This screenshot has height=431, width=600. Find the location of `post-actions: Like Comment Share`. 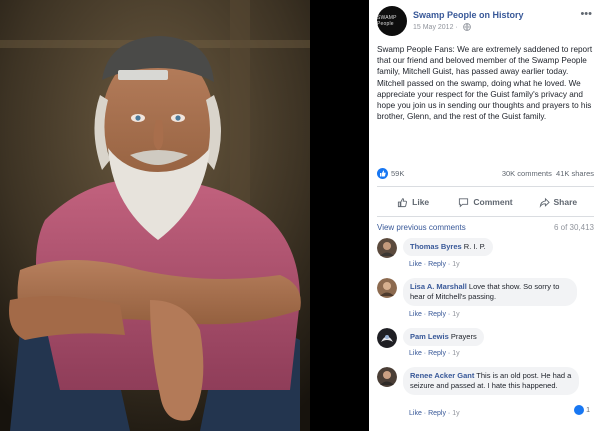

post-actions: Like Comment Share is located at coordinates (485, 202).